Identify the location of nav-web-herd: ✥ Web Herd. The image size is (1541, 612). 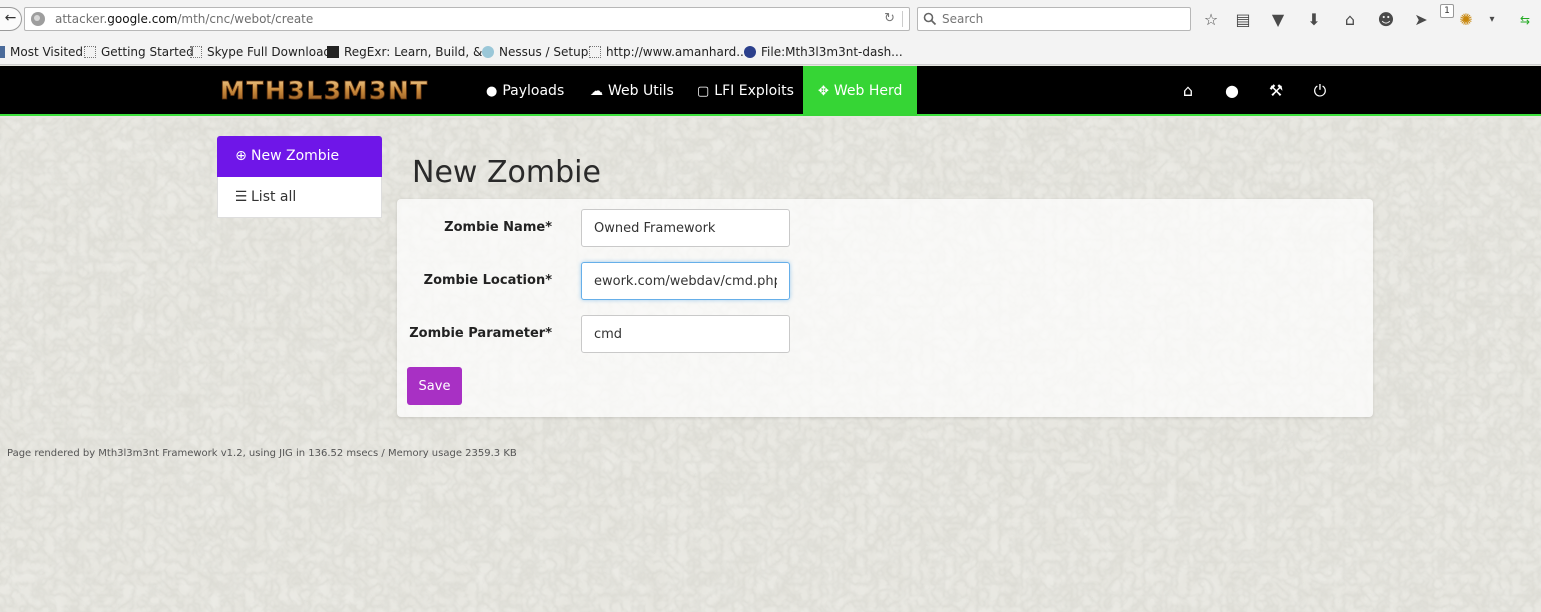
(860, 91).